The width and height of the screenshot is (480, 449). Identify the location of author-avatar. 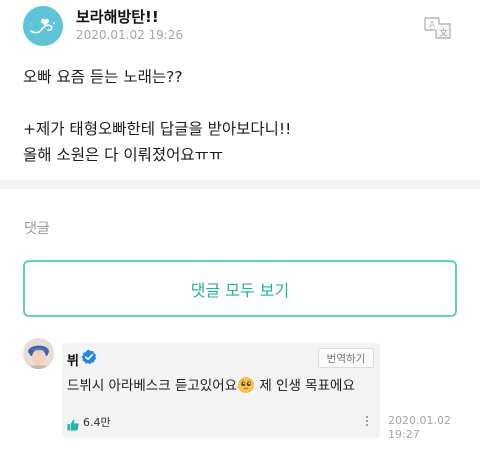
(43, 26).